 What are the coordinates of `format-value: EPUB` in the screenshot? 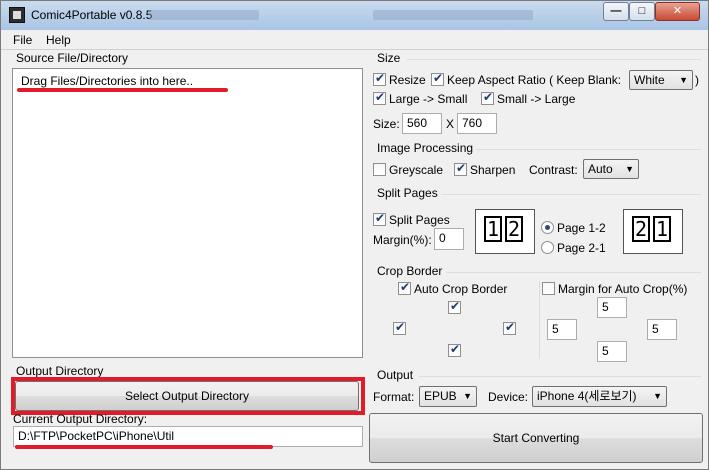 It's located at (440, 396).